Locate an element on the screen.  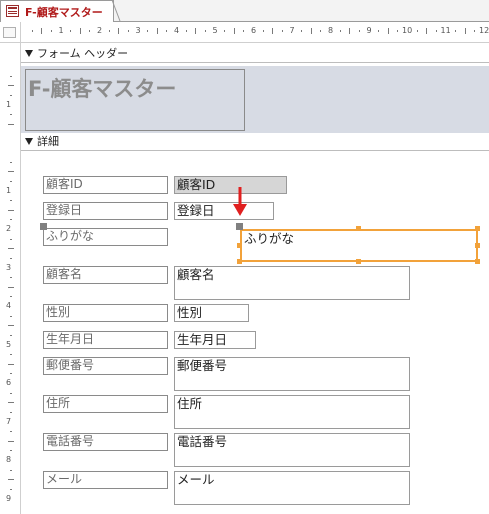
label-furigana: ふりがな is located at coordinates (105, 237).